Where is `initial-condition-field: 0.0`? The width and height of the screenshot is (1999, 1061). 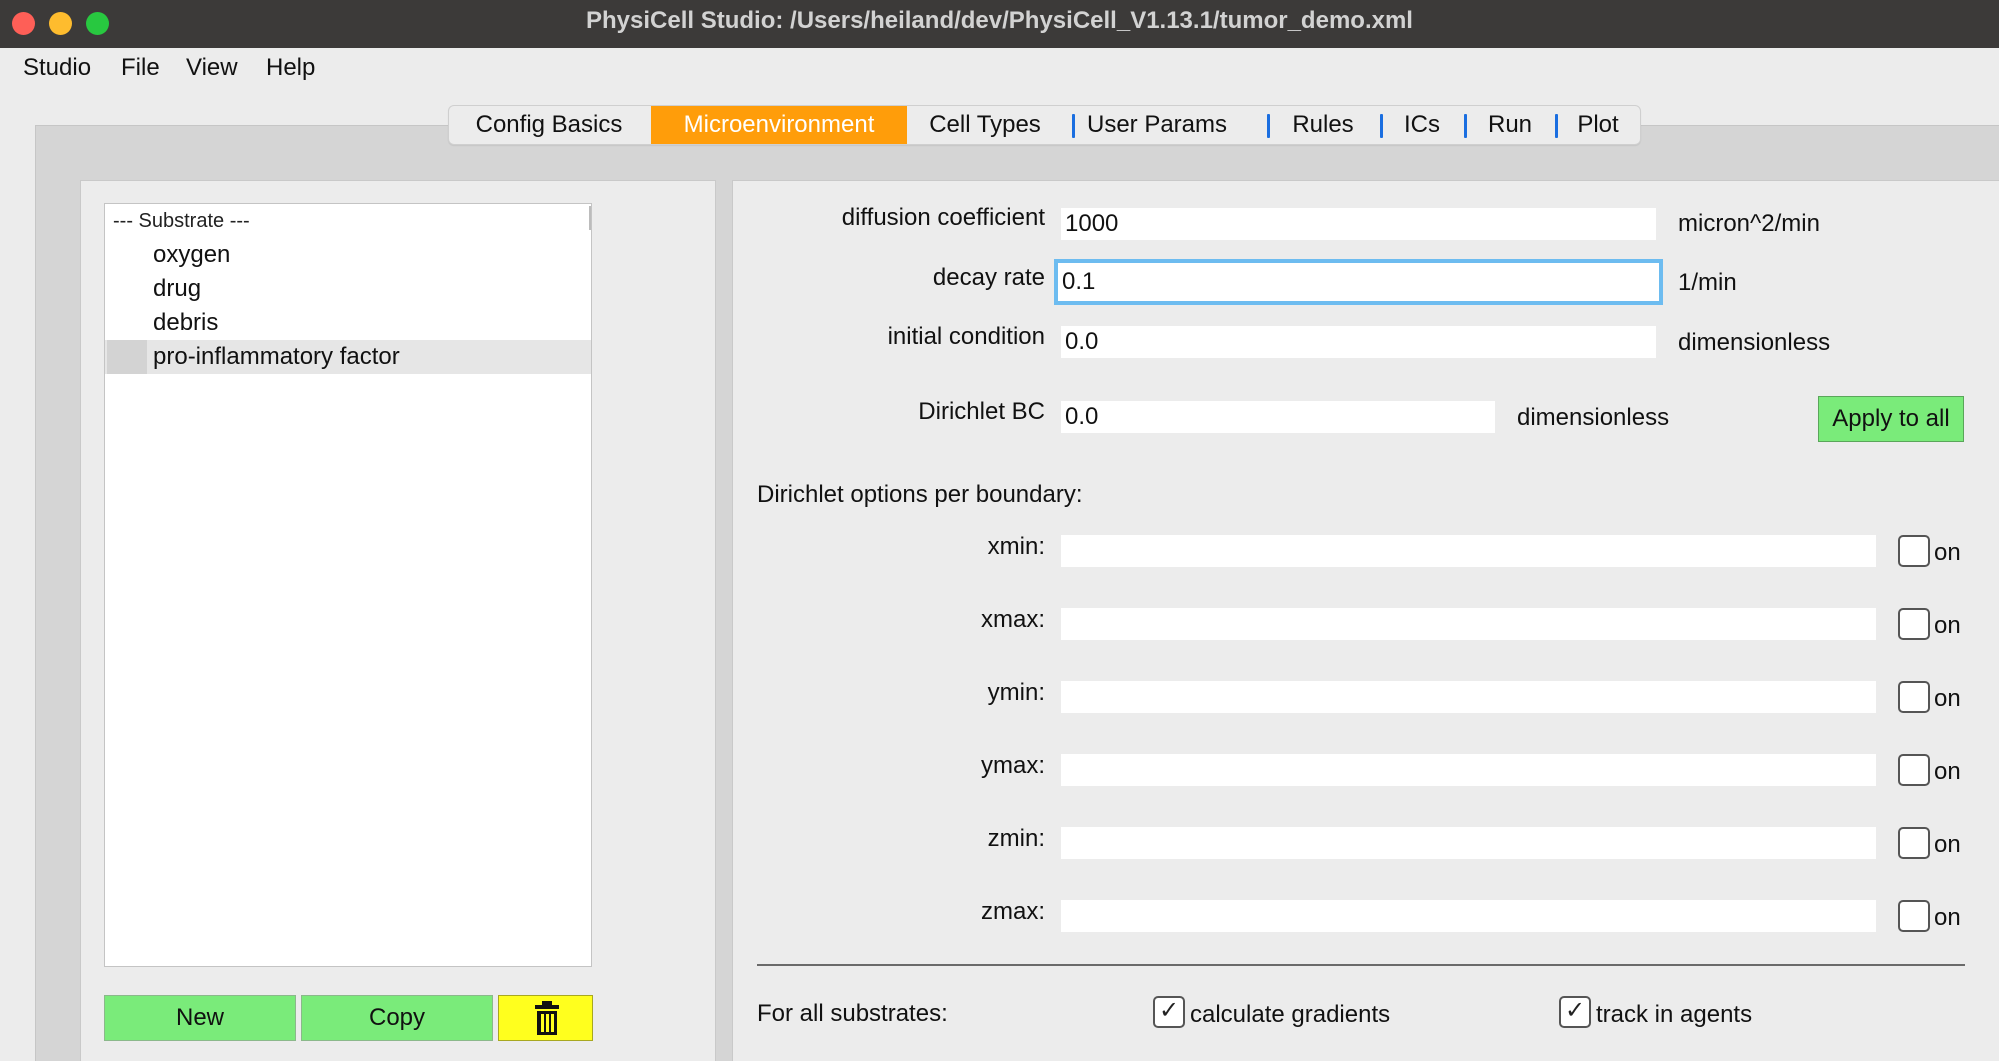 initial-condition-field: 0.0 is located at coordinates (1358, 342).